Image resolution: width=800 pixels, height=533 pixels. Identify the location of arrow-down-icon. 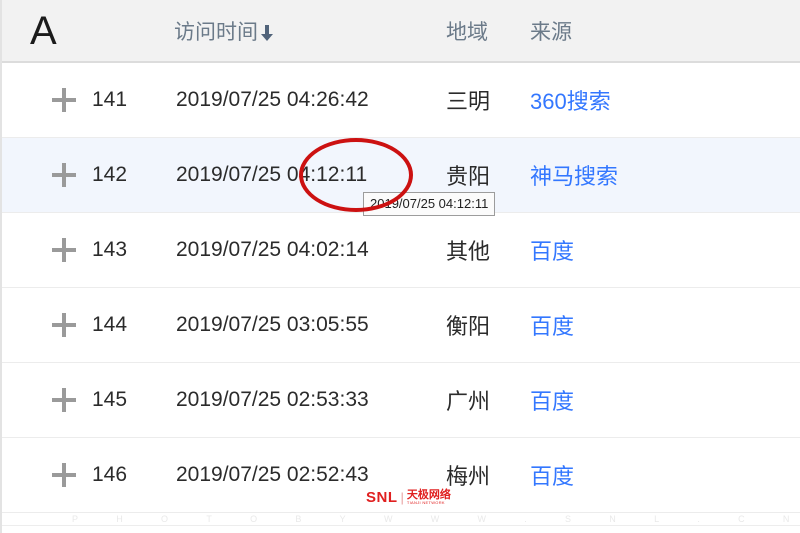
(267, 33).